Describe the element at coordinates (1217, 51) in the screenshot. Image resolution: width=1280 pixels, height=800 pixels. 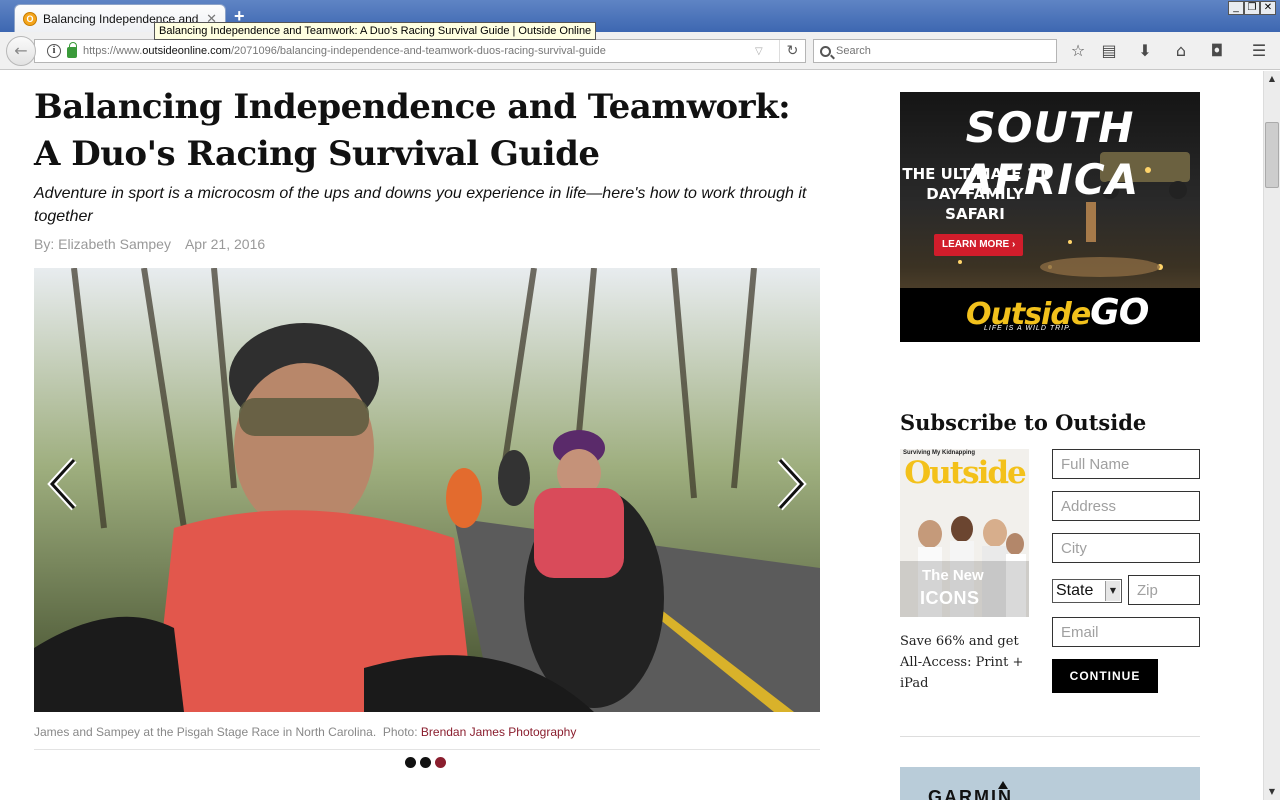
I see `pocket-icon: ◘` at that location.